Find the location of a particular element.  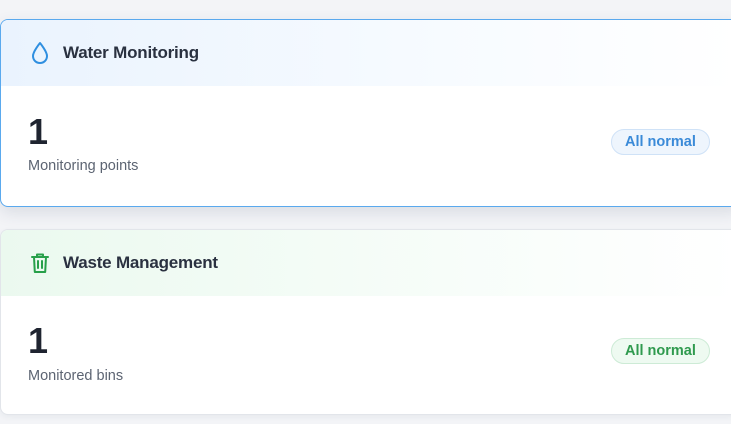

card-title: Waste Management is located at coordinates (140, 262).